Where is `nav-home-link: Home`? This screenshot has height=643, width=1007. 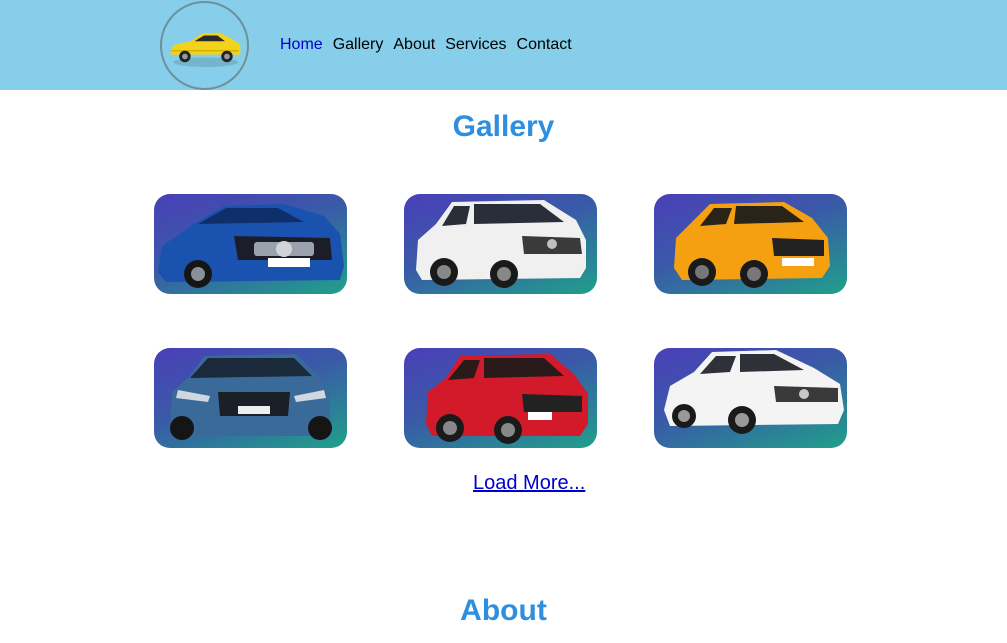
nav-home-link: Home is located at coordinates (301, 45).